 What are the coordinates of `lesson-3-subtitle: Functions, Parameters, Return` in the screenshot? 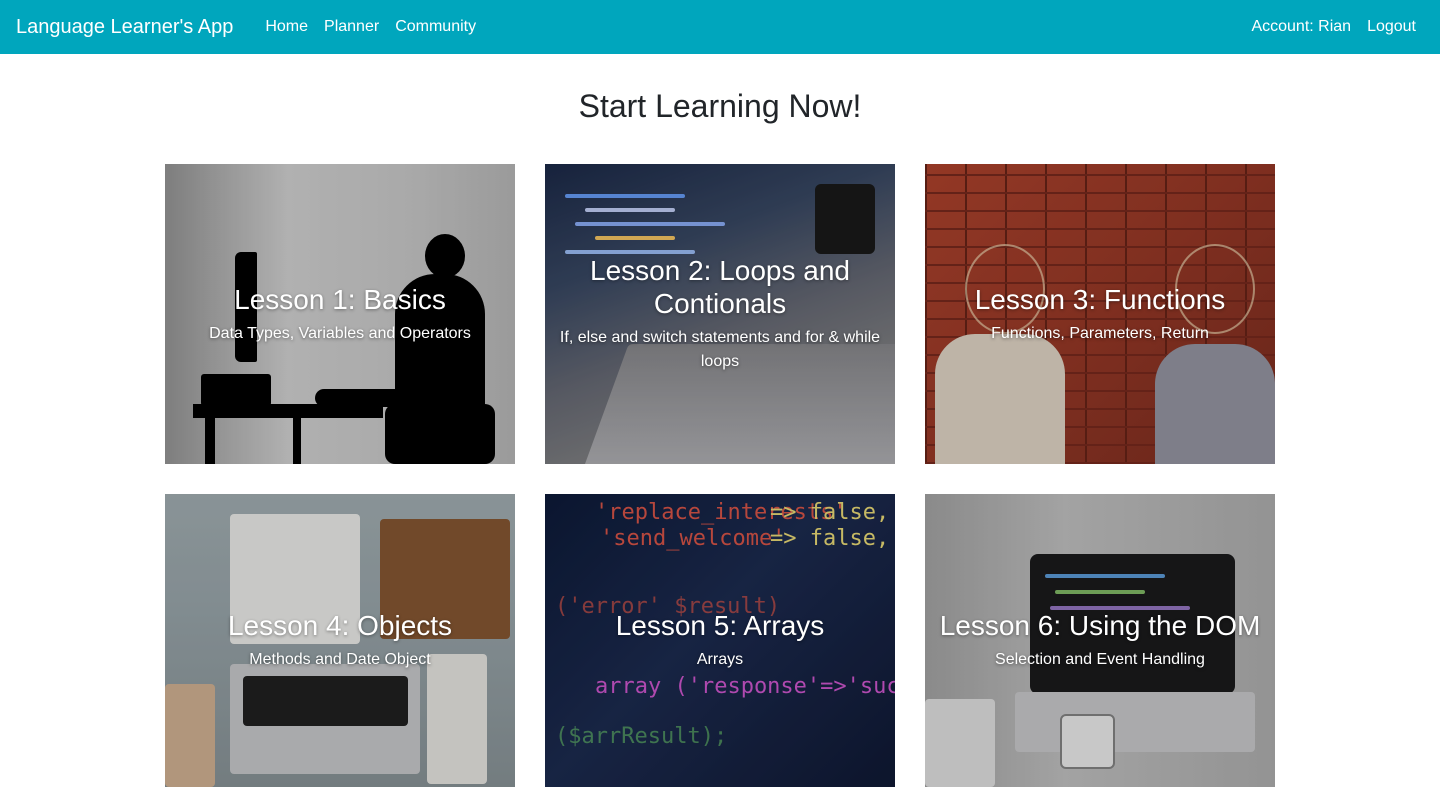 It's located at (1100, 333).